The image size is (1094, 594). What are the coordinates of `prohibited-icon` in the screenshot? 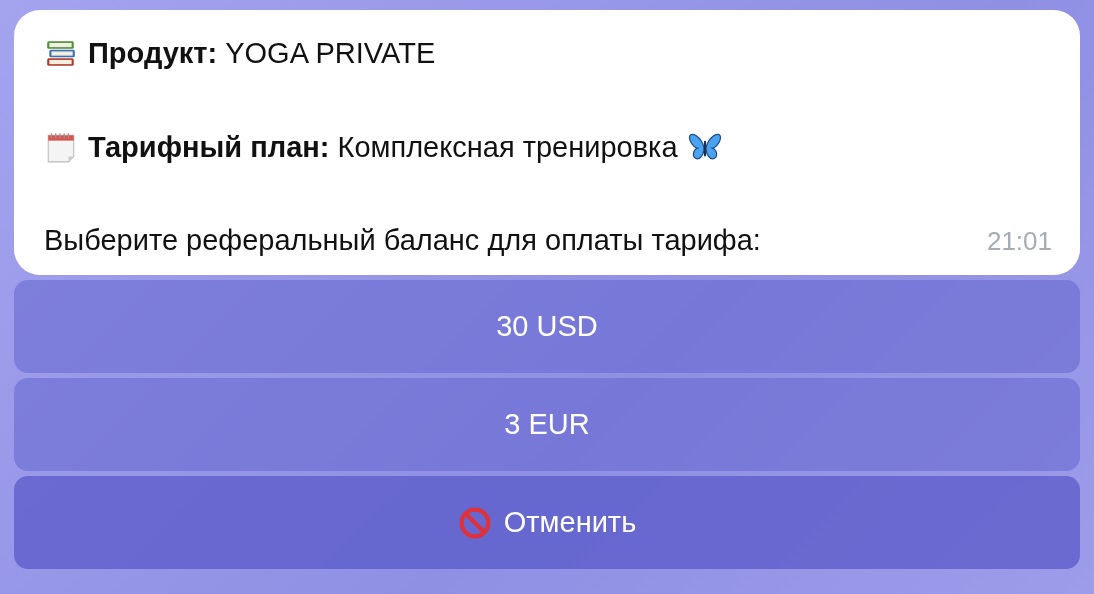 It's located at (474, 522).